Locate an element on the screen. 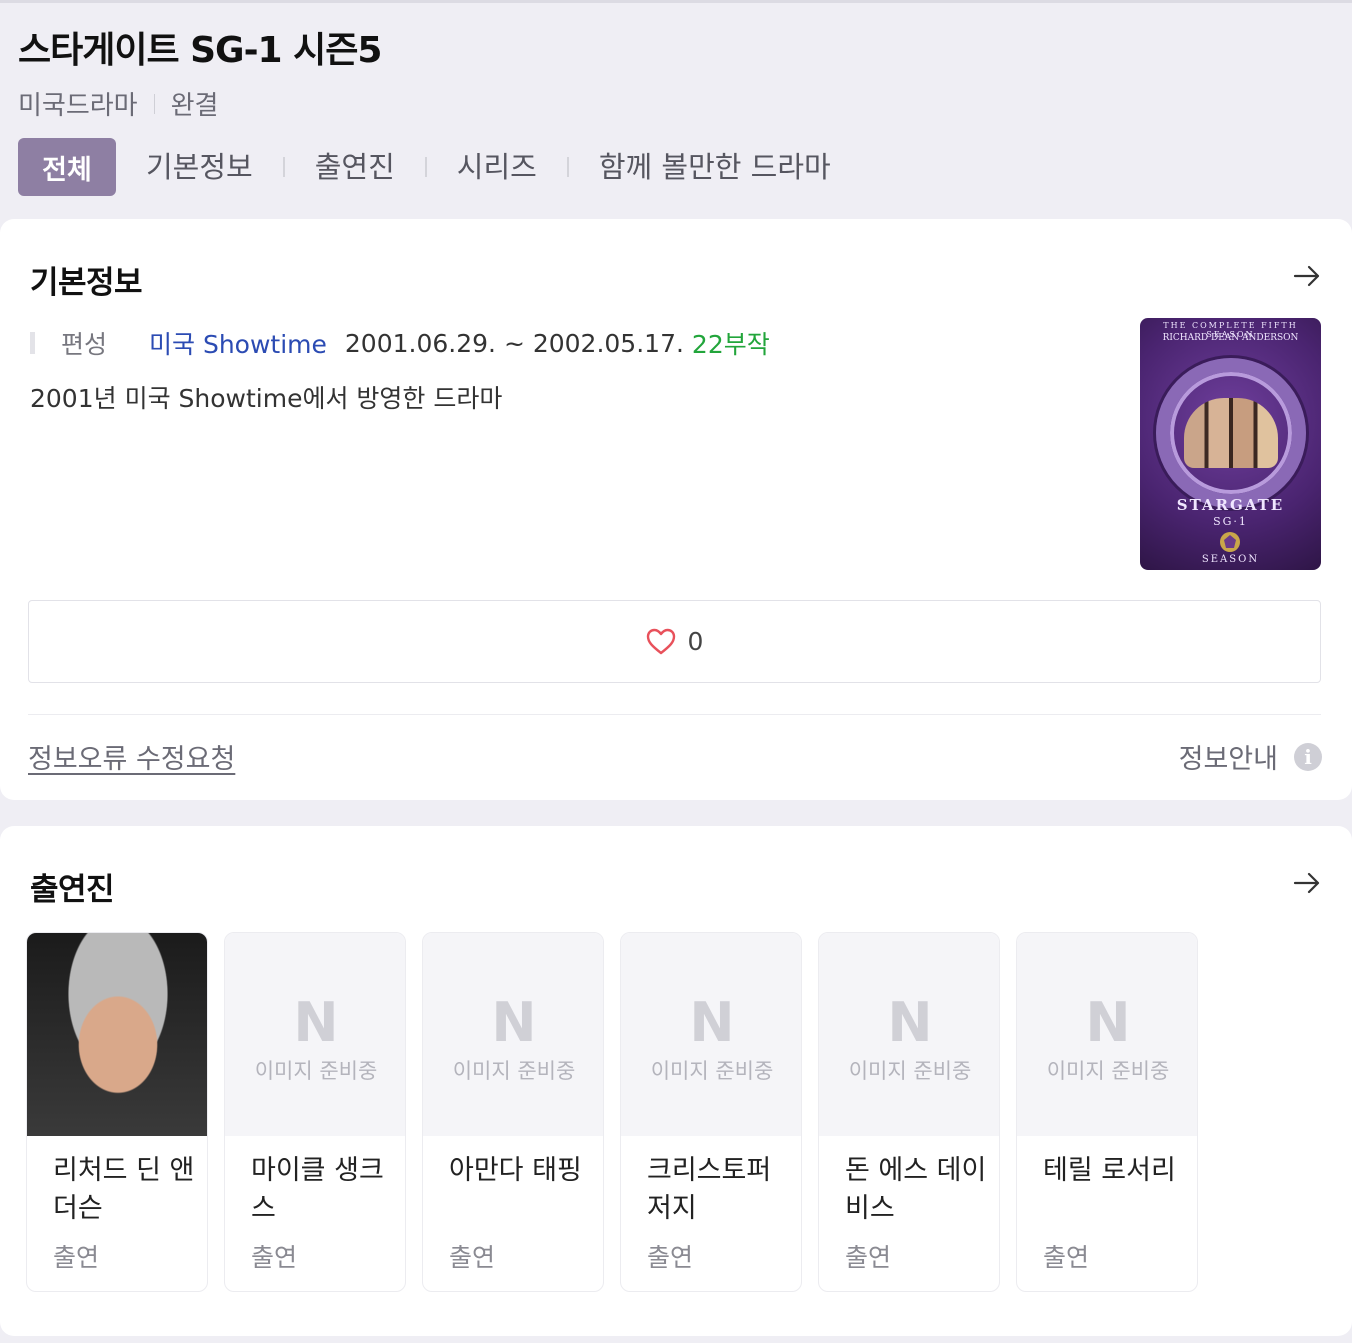 The image size is (1352, 1343). cast-member-card: 리처드 딘 앤더슨 출연 is located at coordinates (117, 1112).